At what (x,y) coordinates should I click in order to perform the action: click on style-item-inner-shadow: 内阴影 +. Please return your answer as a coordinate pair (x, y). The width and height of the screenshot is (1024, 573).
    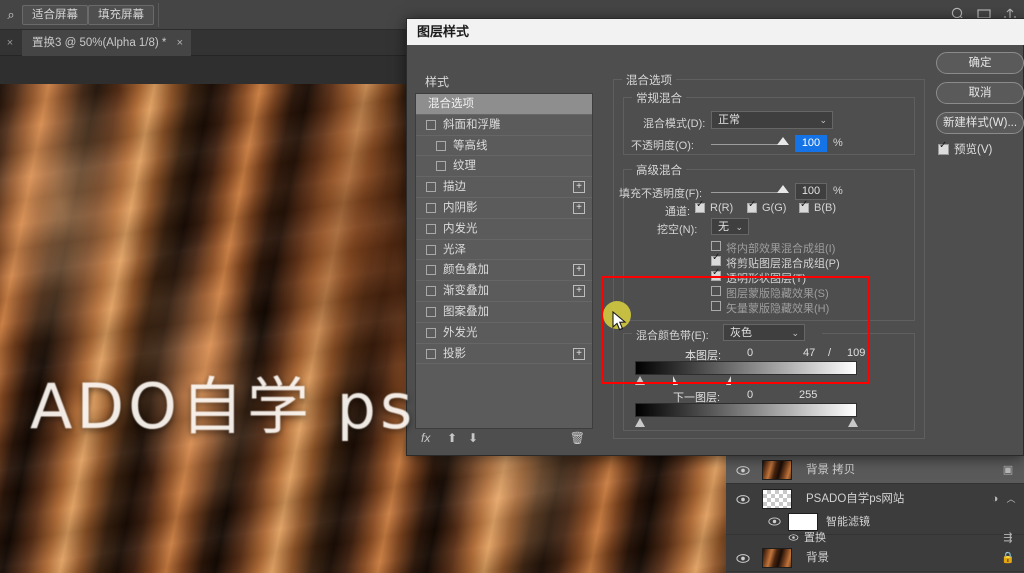
    Looking at the image, I should click on (504, 208).